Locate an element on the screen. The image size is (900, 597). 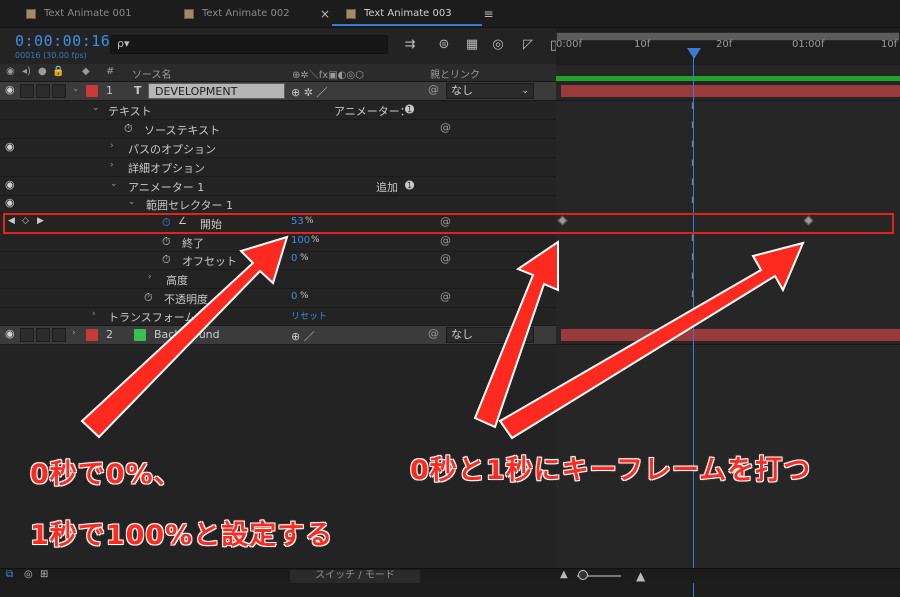
zoom-out-icon: ▲ is located at coordinates (564, 574).